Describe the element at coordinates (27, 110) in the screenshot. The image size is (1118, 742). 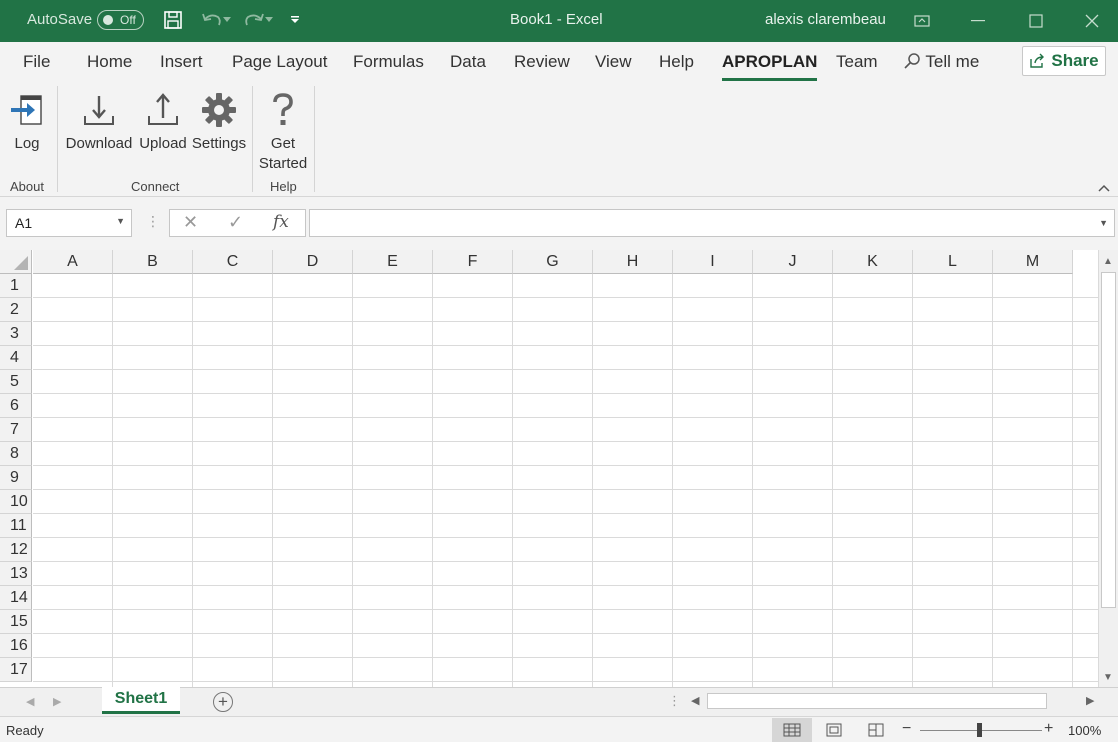
I see `log-icon` at that location.